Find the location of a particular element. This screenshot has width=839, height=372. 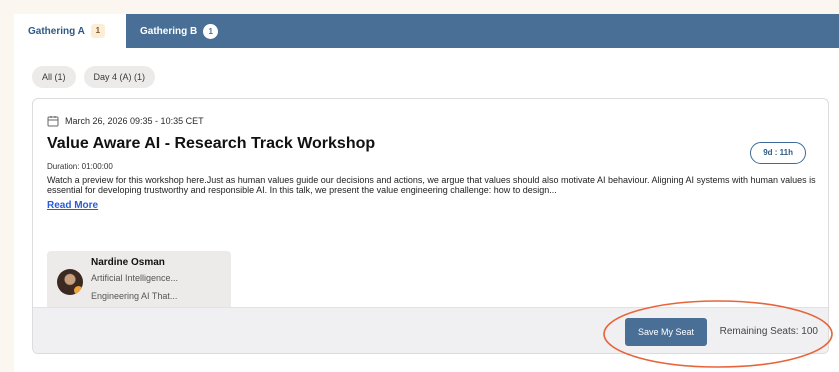

gathering-tabs: Gathering A 1 Gathering B 1 is located at coordinates (426, 31).